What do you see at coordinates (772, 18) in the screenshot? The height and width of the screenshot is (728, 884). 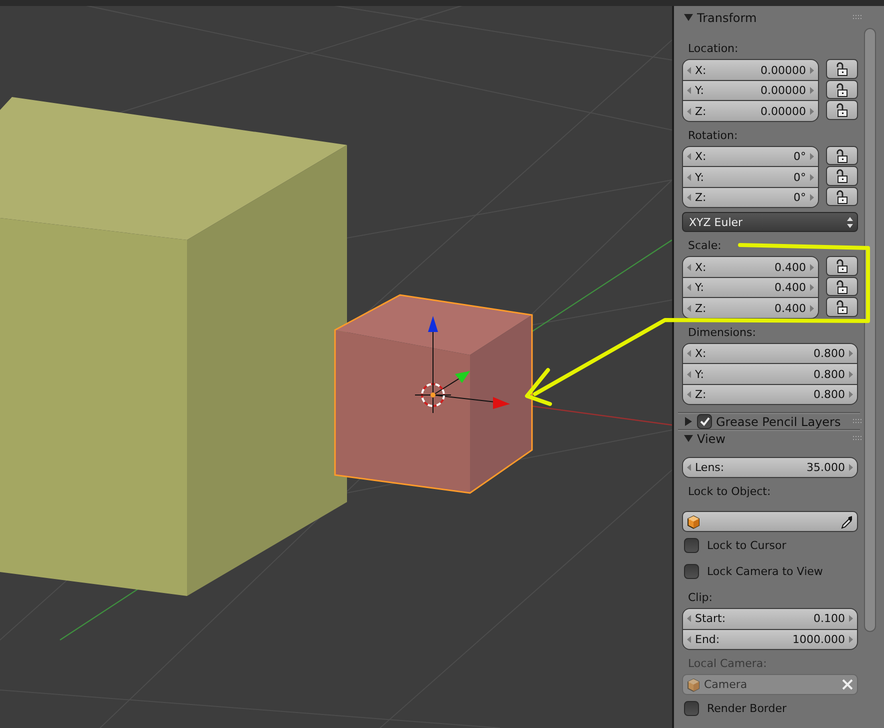 I see `panel-header: Transform` at bounding box center [772, 18].